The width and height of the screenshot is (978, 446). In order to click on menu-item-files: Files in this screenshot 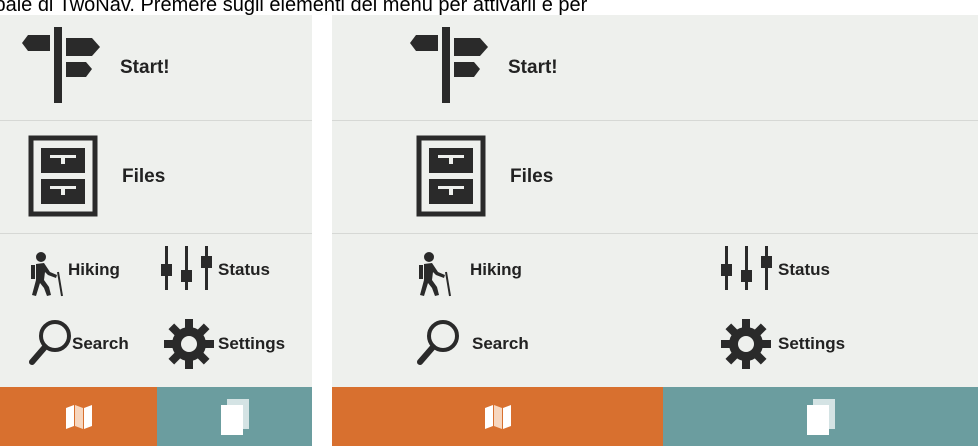, I will do `click(156, 177)`.